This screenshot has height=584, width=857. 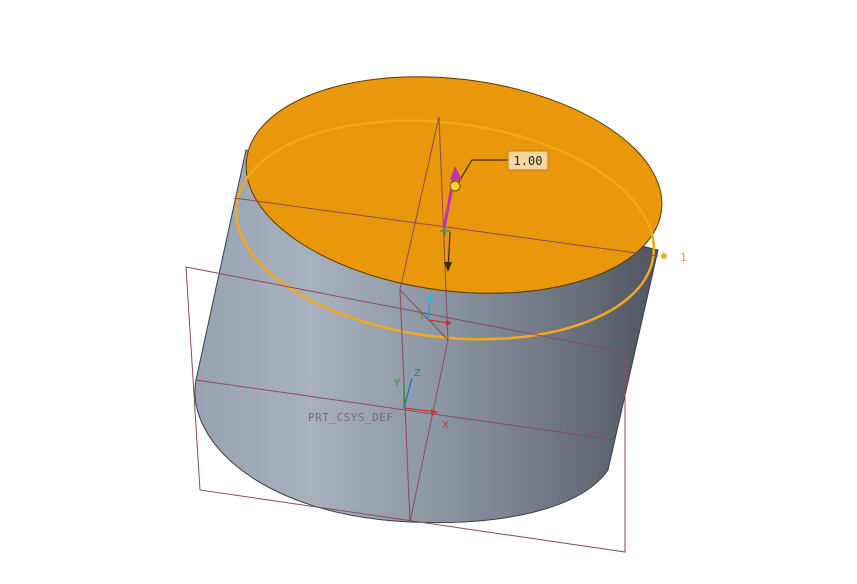 I want to click on axis-y-label-upper: Y, so click(x=422, y=316).